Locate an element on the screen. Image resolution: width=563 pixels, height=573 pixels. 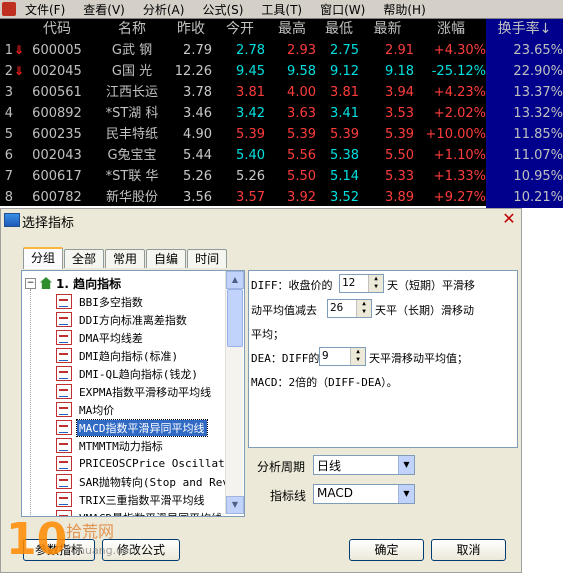
diff-long-value: 26 is located at coordinates (336, 307).